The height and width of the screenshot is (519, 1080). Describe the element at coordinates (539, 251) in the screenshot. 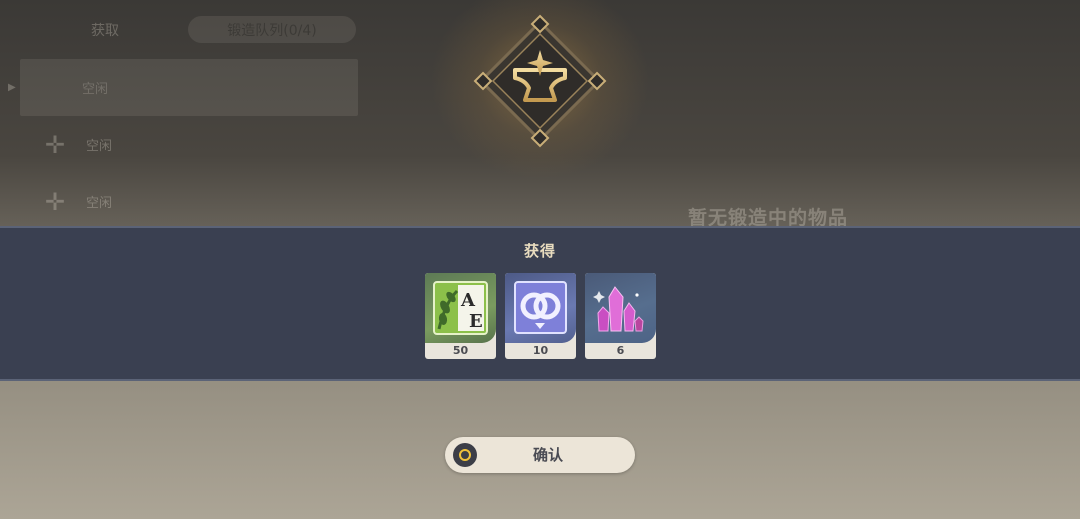

I see `banner-title: 获得` at that location.